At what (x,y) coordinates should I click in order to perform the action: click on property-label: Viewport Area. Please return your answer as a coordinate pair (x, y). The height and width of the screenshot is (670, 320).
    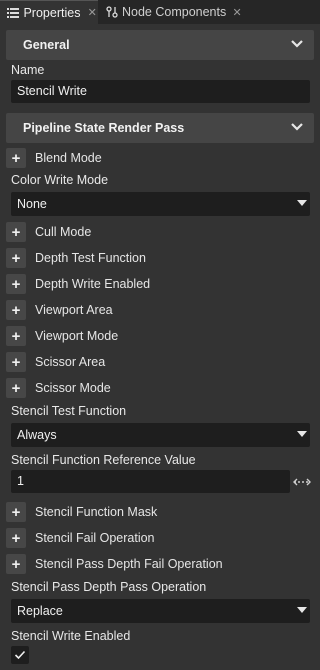
    Looking at the image, I should click on (74, 310).